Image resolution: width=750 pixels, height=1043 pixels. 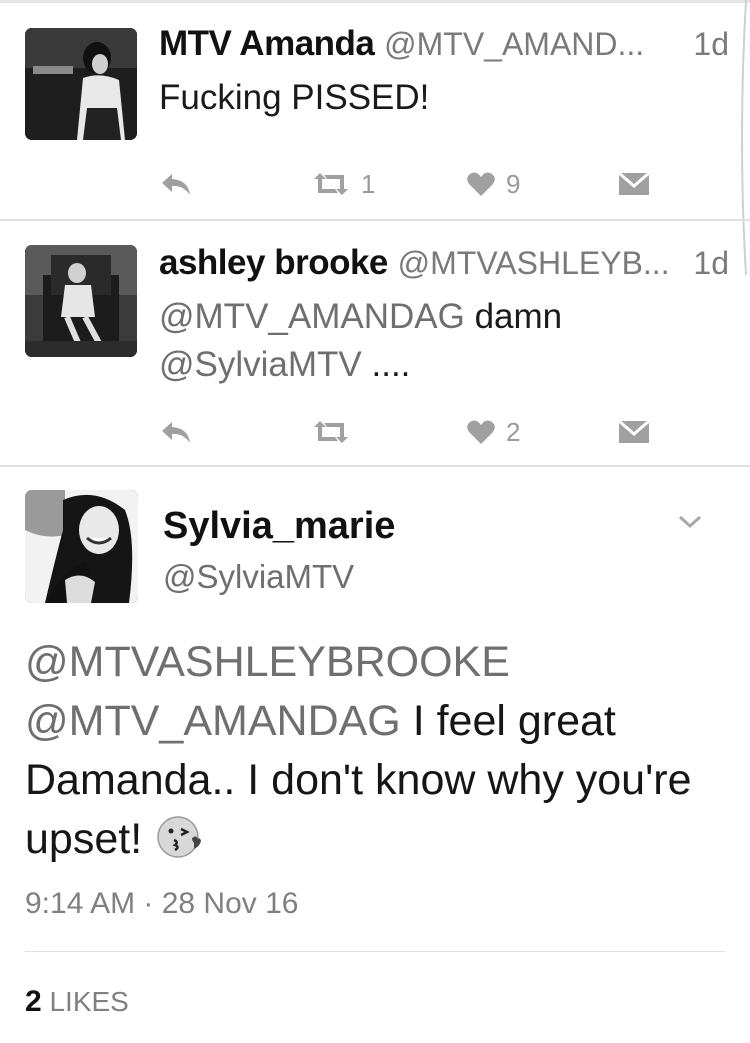 What do you see at coordinates (33, 1001) in the screenshot?
I see `likes-count: 2` at bounding box center [33, 1001].